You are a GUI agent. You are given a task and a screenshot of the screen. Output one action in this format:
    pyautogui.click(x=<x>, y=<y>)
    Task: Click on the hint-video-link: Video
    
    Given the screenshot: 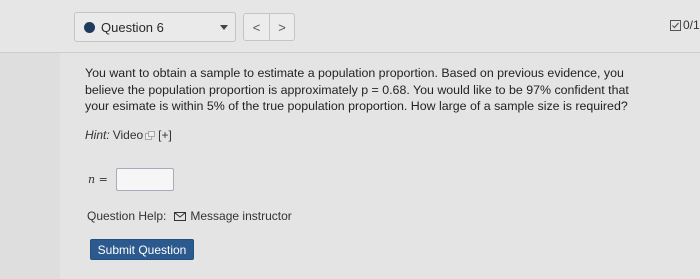 What is the action you would take?
    pyautogui.click(x=128, y=135)
    